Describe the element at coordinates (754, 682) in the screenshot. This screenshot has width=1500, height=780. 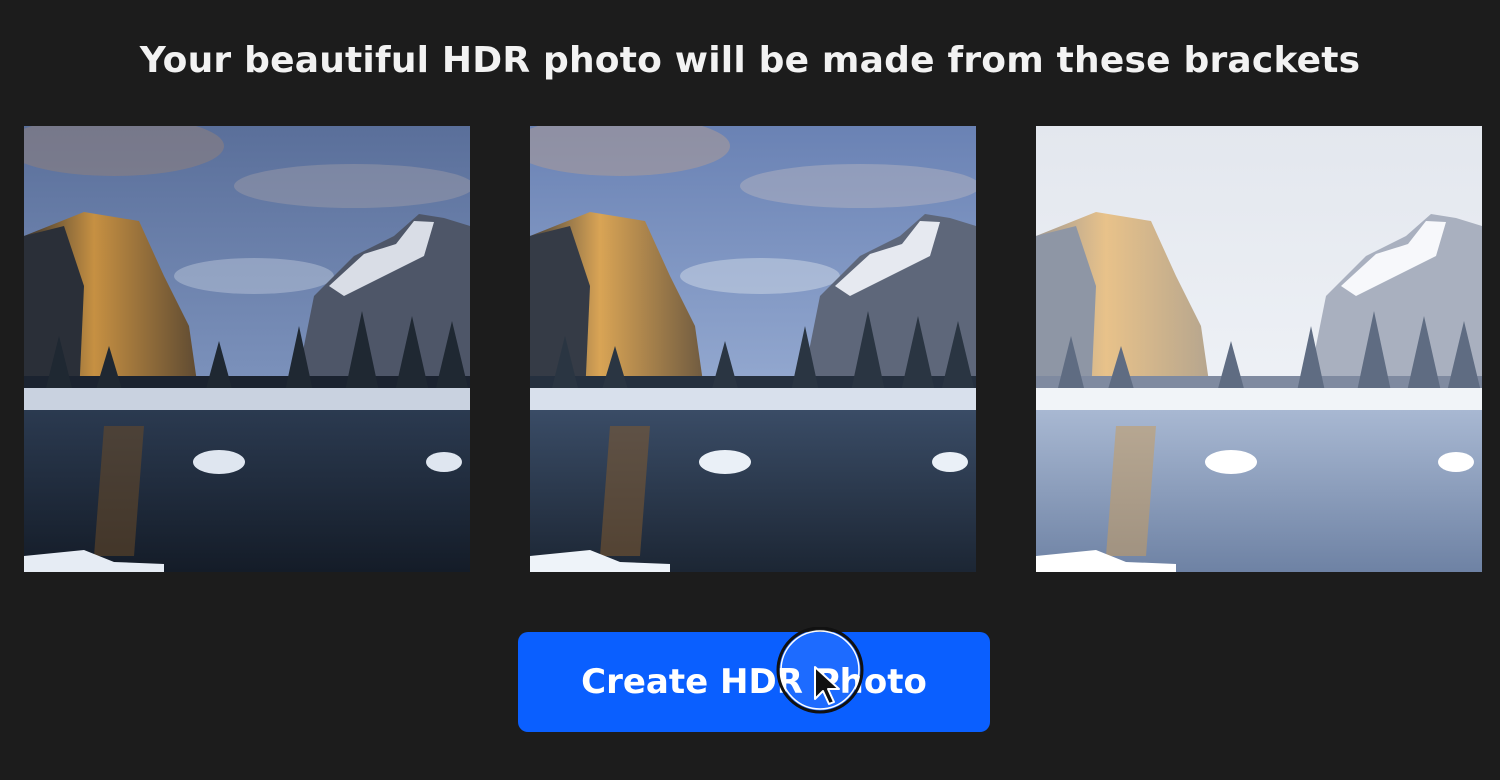
I see `create-hdr-photo-button: Create HDR Photo` at that location.